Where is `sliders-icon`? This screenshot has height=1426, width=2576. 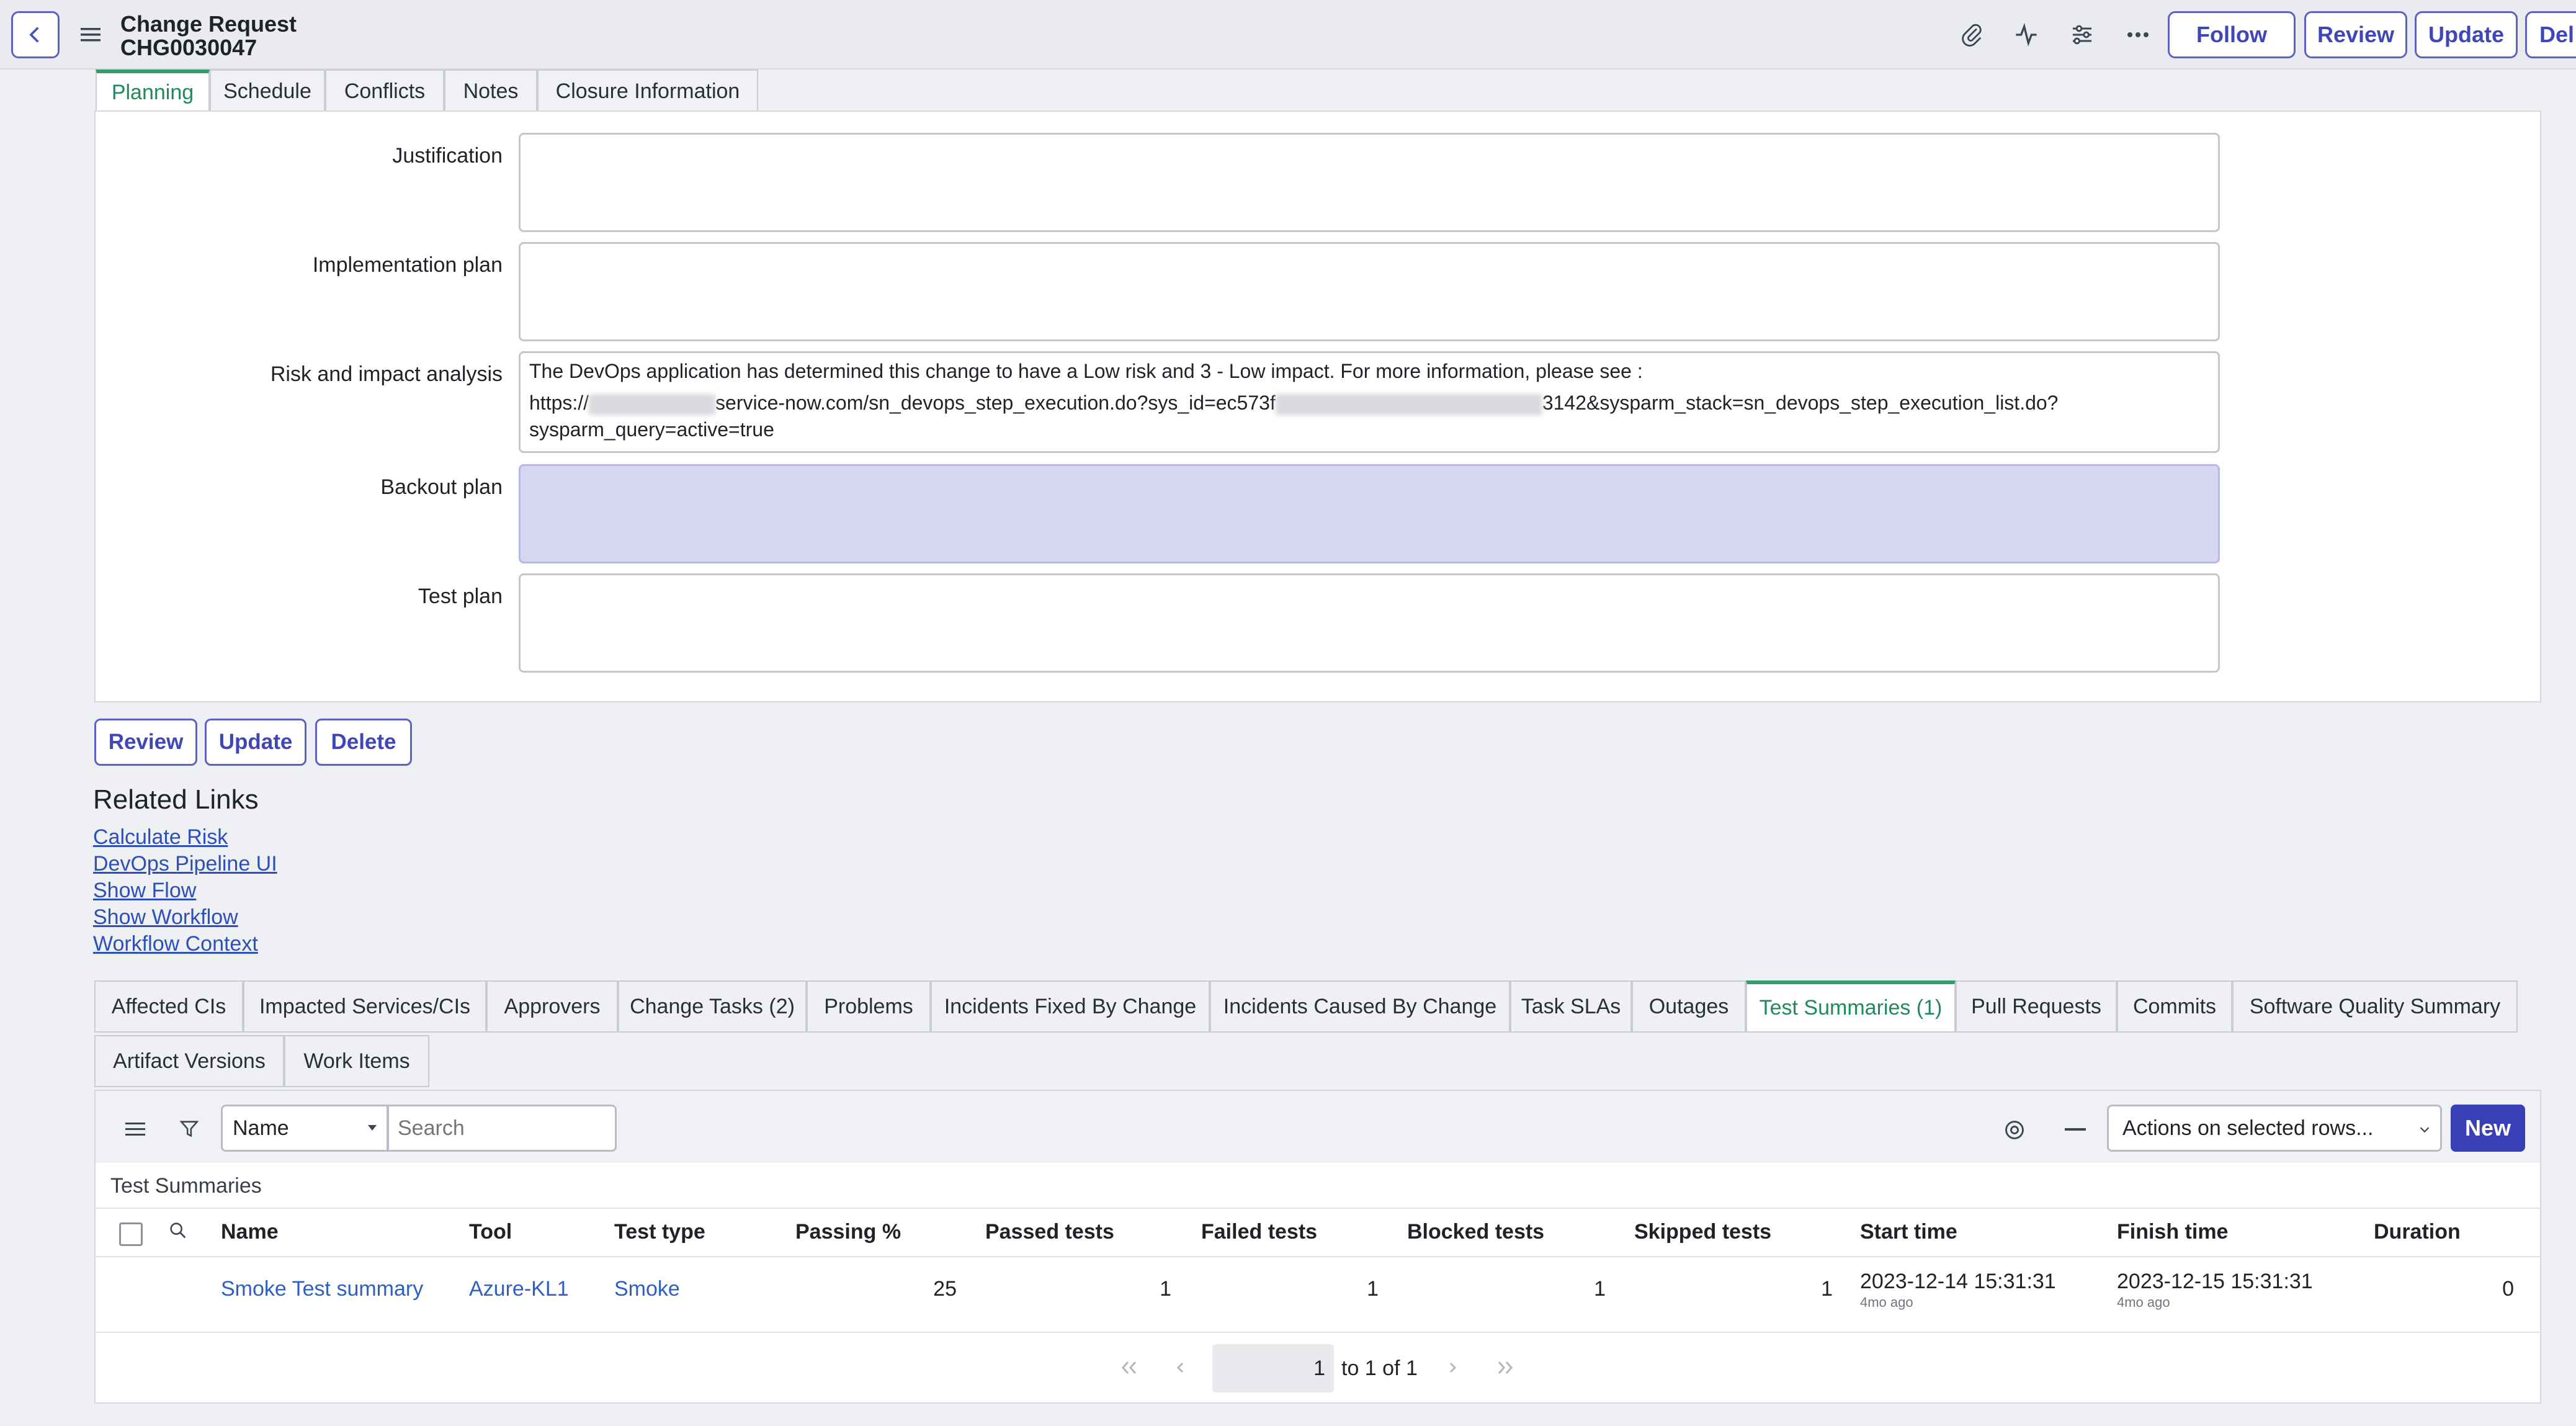
sliders-icon is located at coordinates (2082, 35).